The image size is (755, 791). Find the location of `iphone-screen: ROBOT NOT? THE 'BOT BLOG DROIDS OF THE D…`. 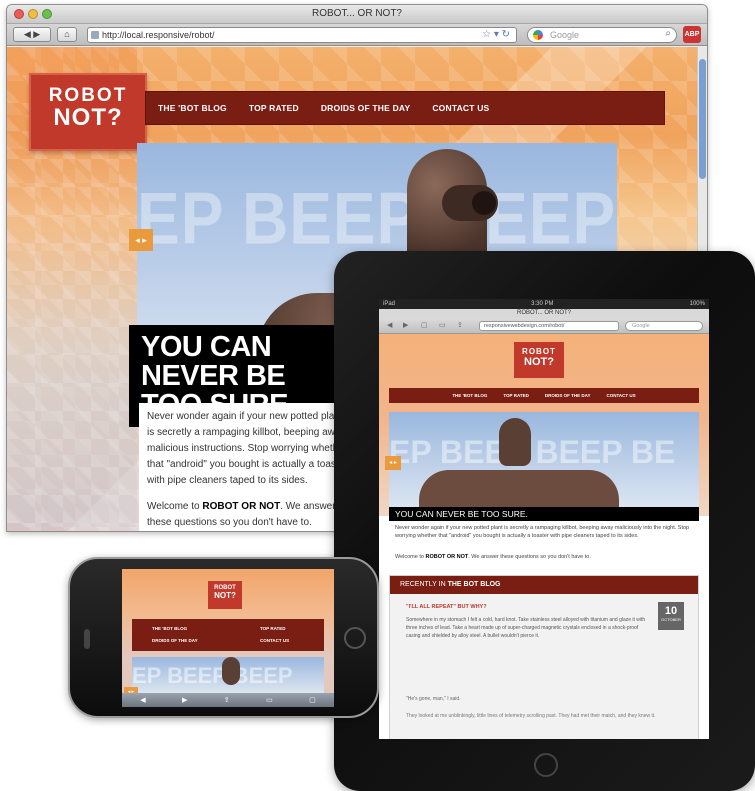

iphone-screen: ROBOT NOT? THE 'BOT BLOG DROIDS OF THE D… is located at coordinates (228, 638).